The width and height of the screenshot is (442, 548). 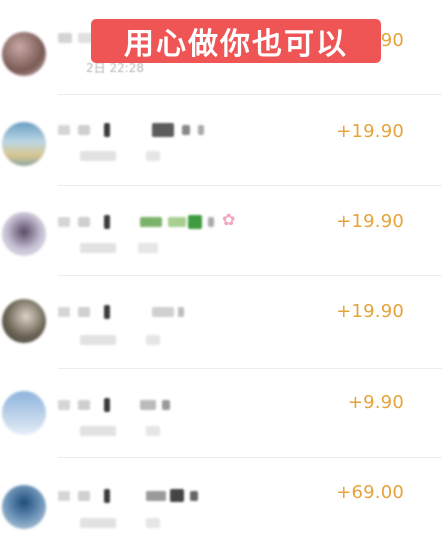 I want to click on caption-text: 用心做你也可以, so click(x=236, y=44).